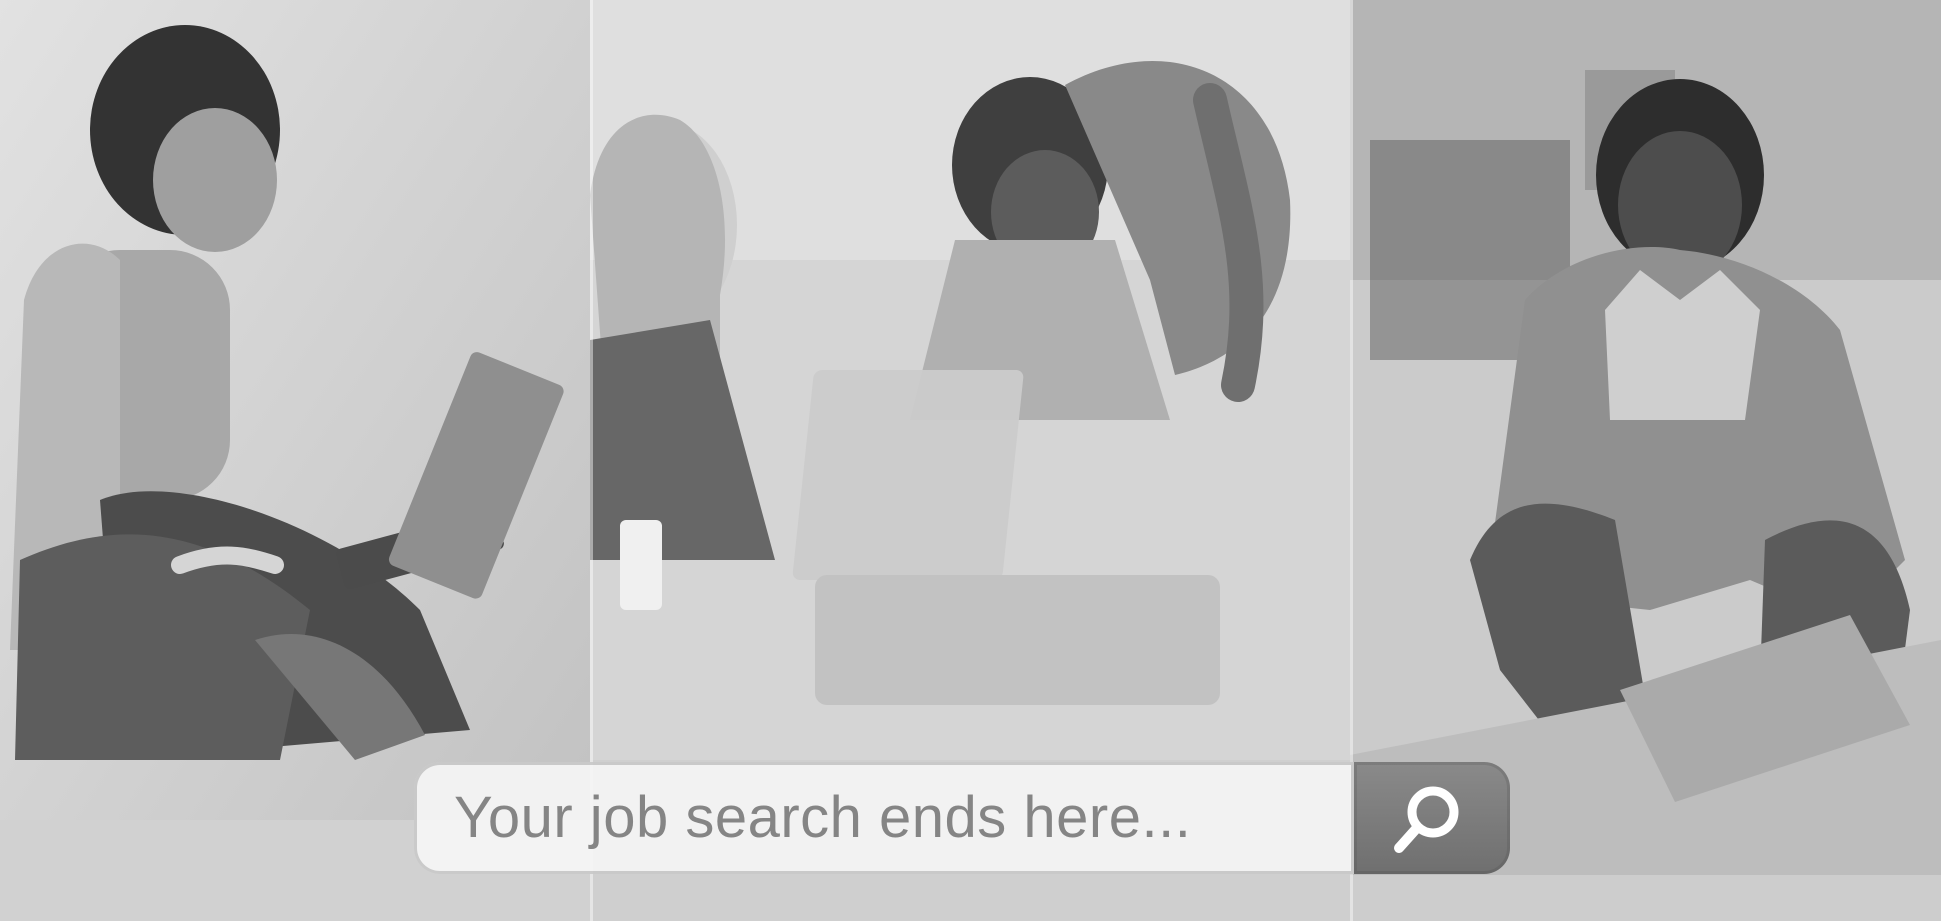  I want to click on search-button, so click(1432, 818).